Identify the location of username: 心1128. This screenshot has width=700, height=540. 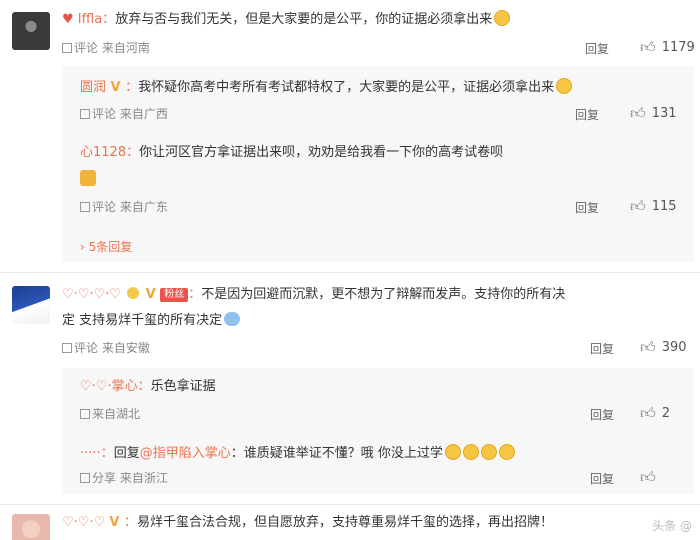
(103, 152).